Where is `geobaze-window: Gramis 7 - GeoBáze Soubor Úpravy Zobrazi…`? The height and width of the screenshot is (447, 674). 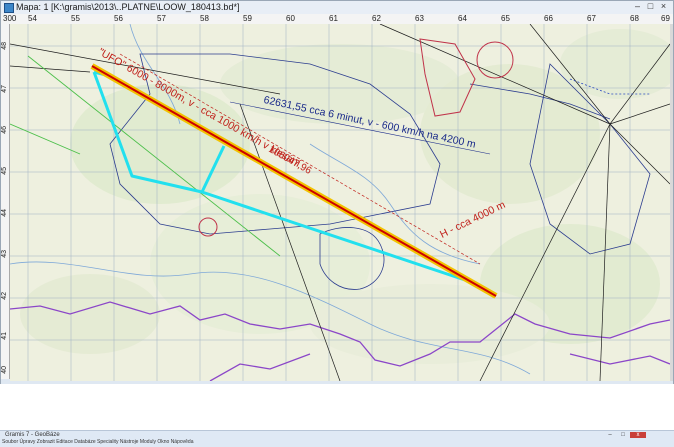 geobaze-window: Gramis 7 - GeoBáze Soubor Úpravy Zobrazi… is located at coordinates (337, 438).